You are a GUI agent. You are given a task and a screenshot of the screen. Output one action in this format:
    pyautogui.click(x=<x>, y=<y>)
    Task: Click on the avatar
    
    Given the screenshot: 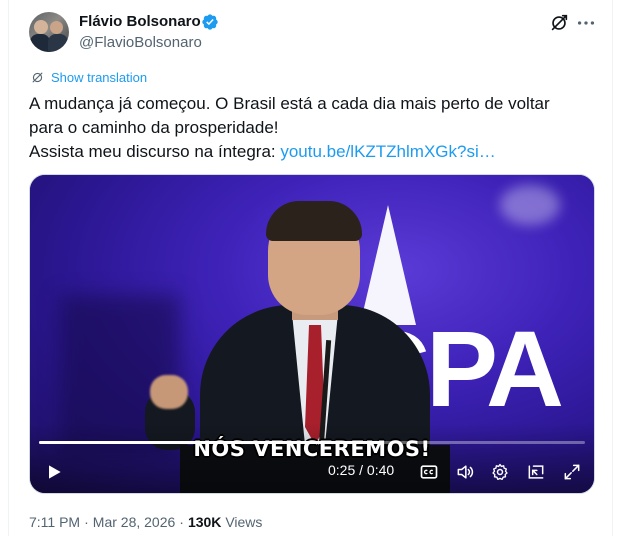 What is the action you would take?
    pyautogui.click(x=49, y=32)
    